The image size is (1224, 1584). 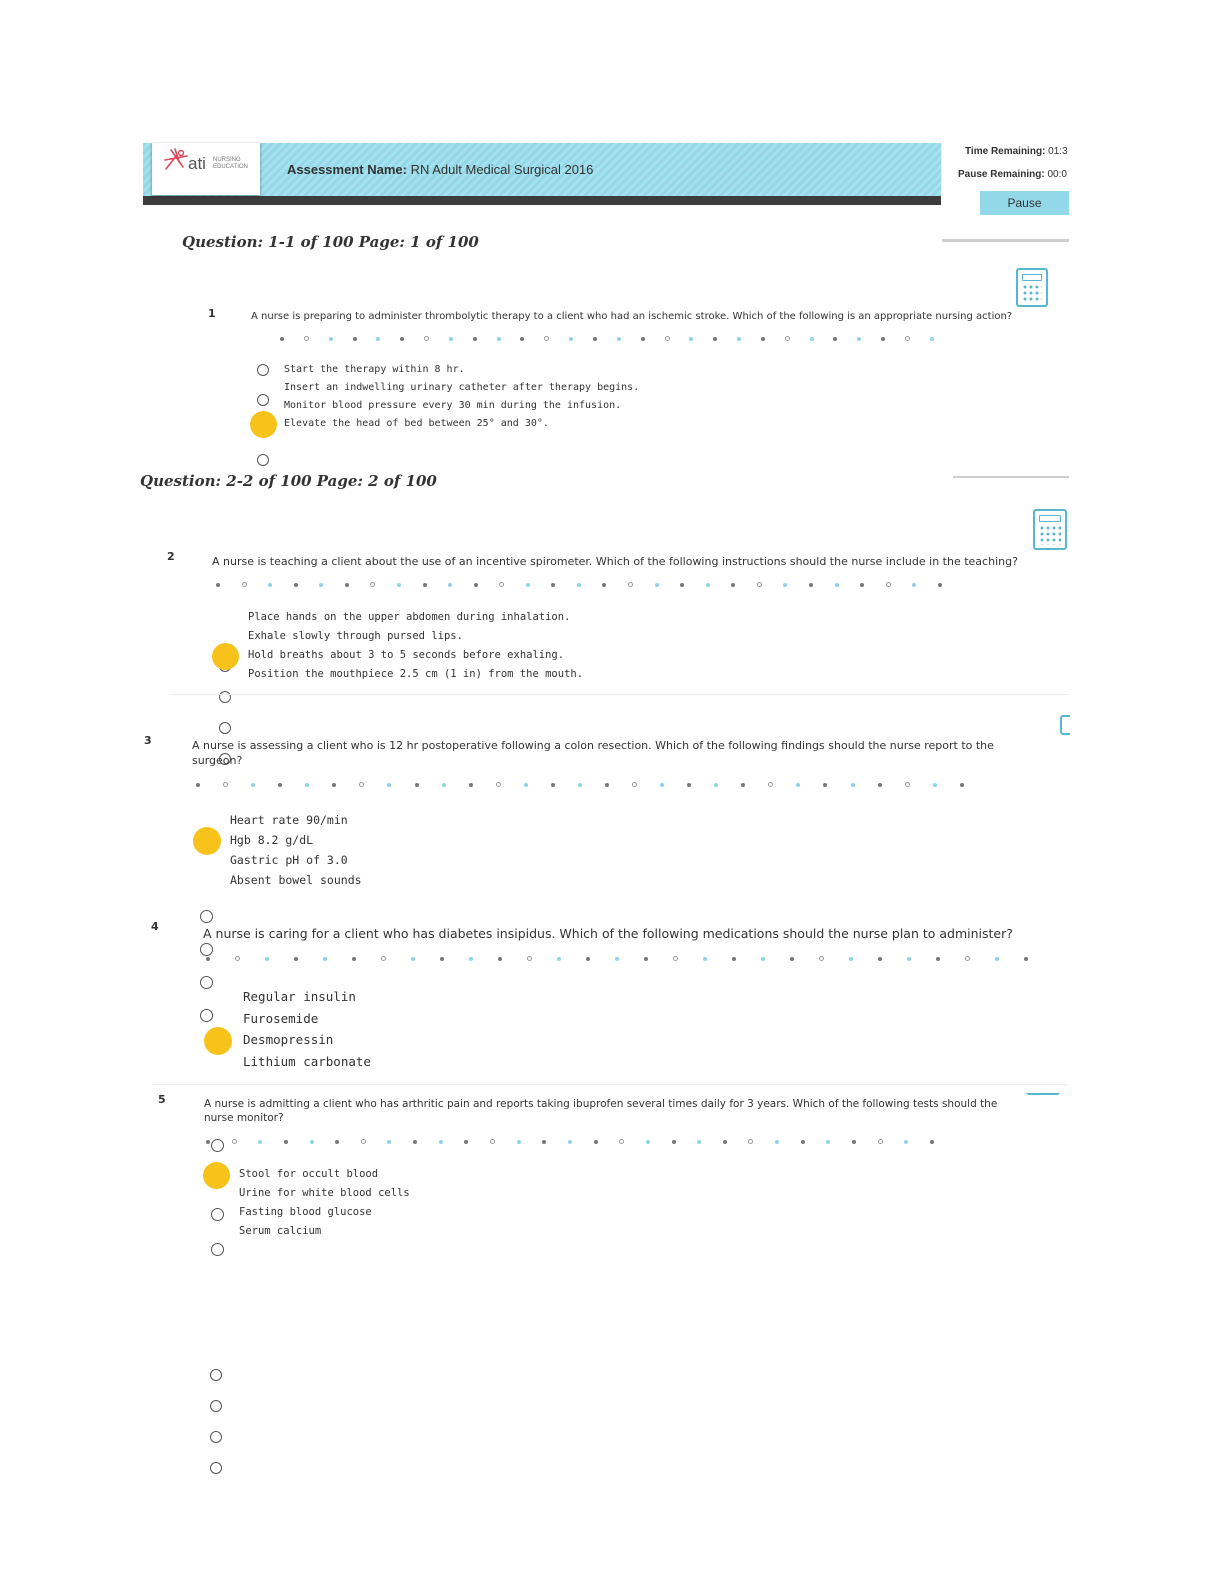 What do you see at coordinates (1024, 203) in the screenshot?
I see `pause-button: Pause` at bounding box center [1024, 203].